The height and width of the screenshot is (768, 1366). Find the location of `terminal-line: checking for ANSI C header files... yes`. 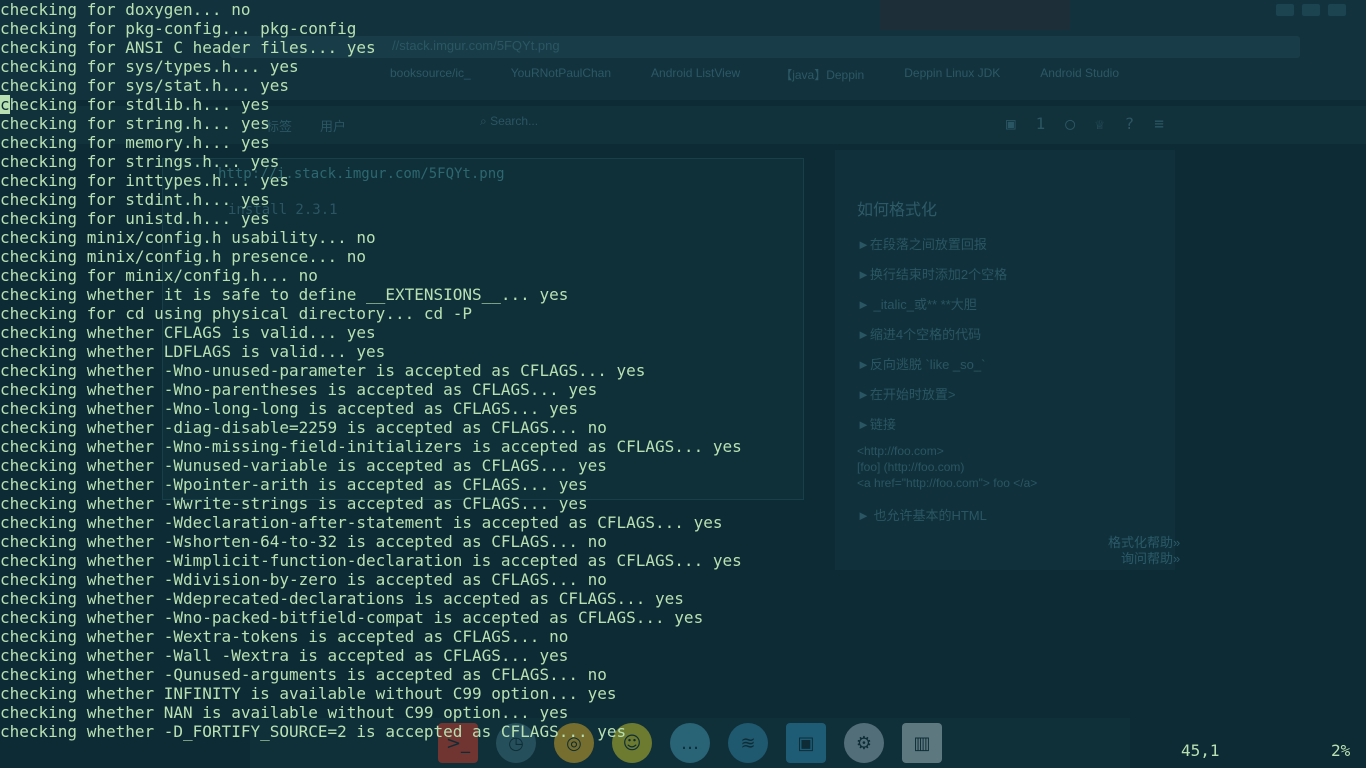

terminal-line: checking for ANSI C header files... yes is located at coordinates (188, 47).